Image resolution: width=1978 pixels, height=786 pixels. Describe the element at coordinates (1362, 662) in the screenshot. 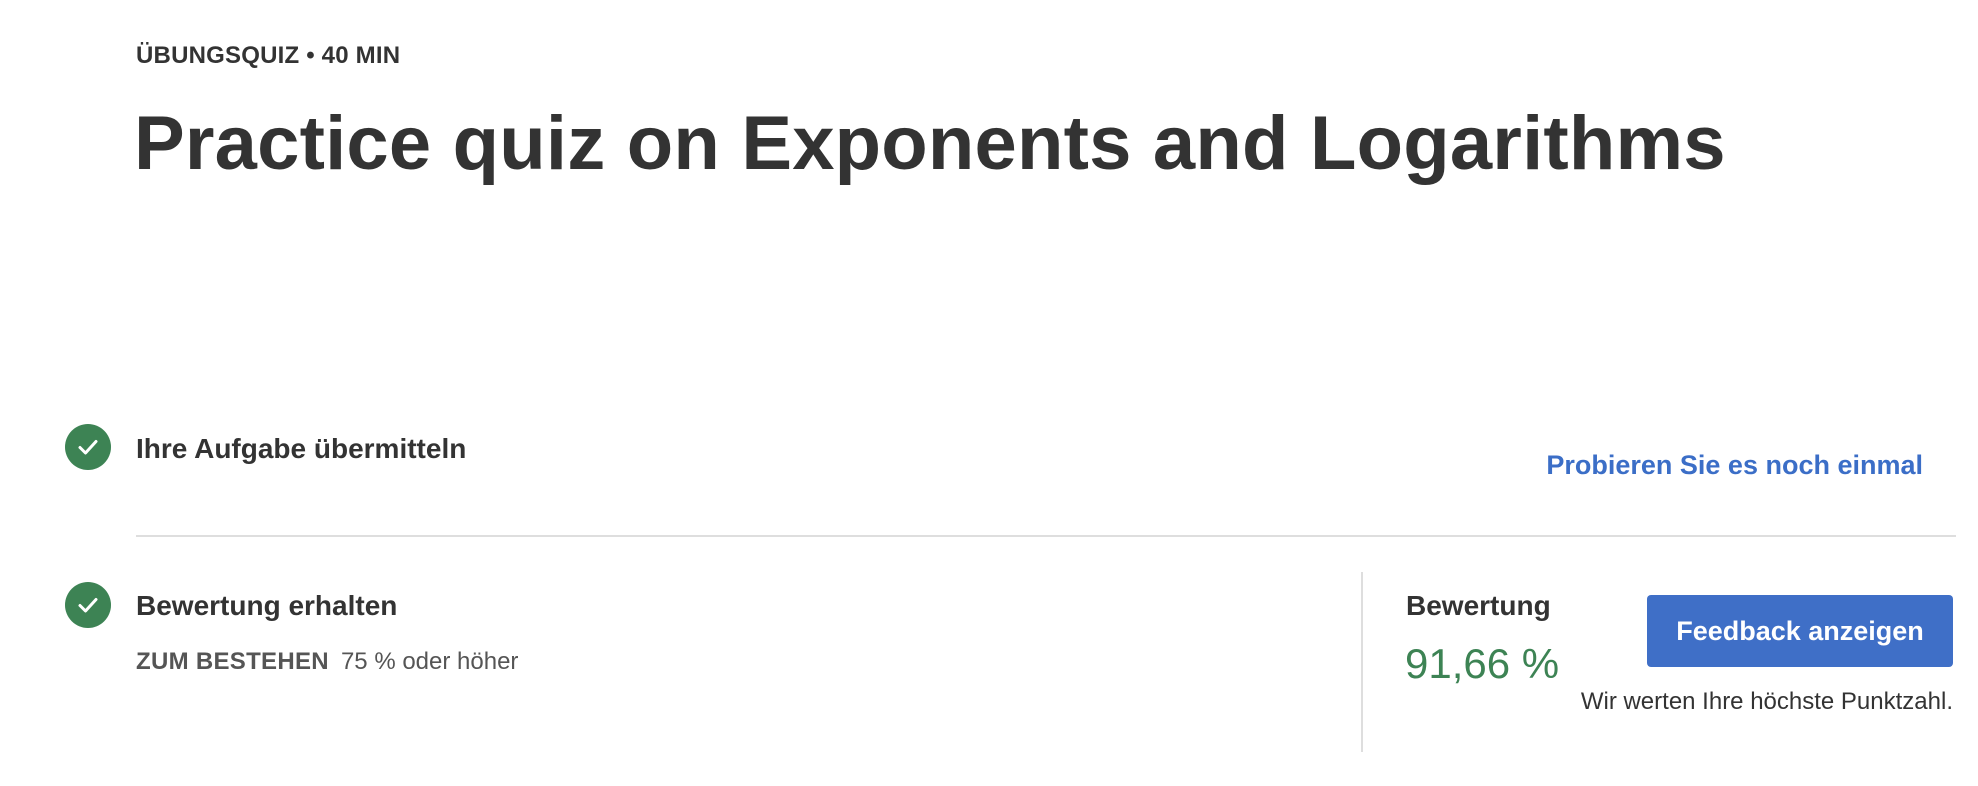

I see `grade-divider` at that location.